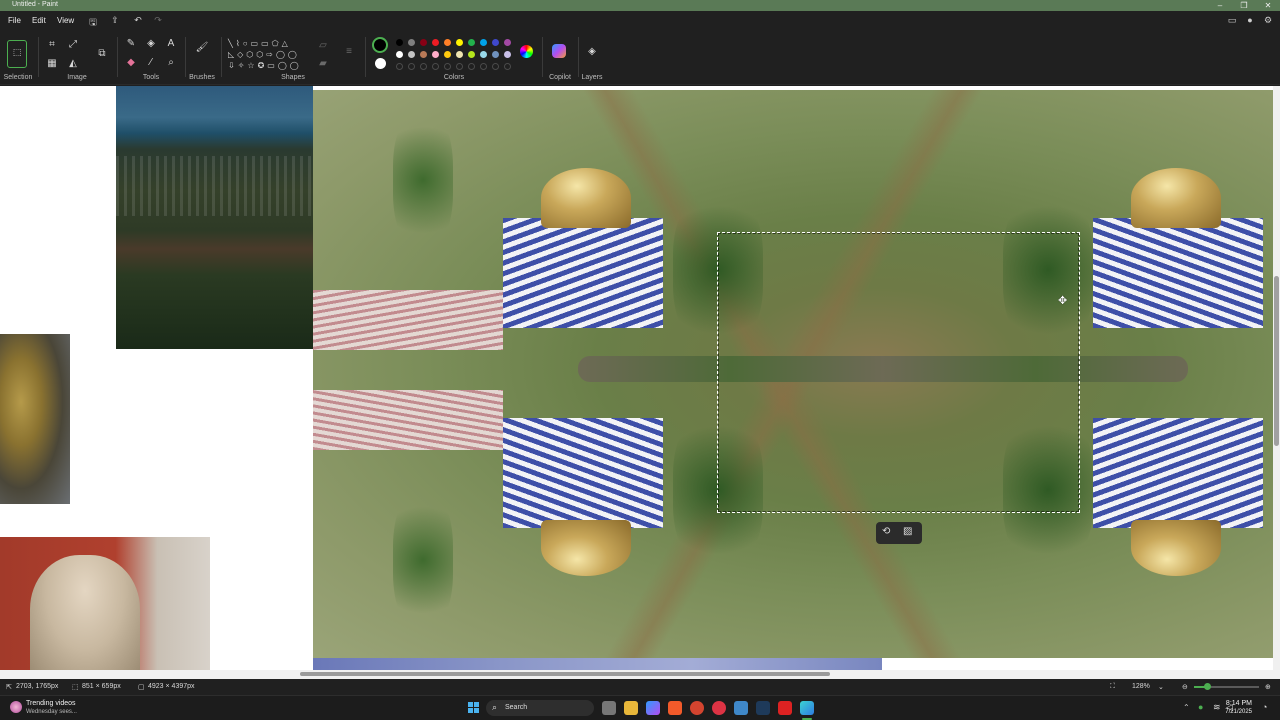  Describe the element at coordinates (907, 531) in the screenshot. I see `generative-erase-icon: ▨` at that location.